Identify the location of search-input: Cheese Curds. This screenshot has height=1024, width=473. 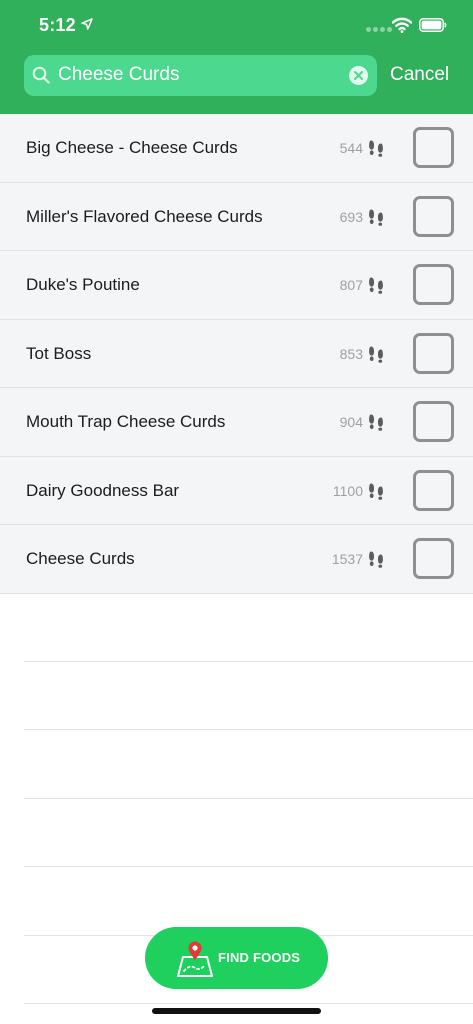
(118, 75).